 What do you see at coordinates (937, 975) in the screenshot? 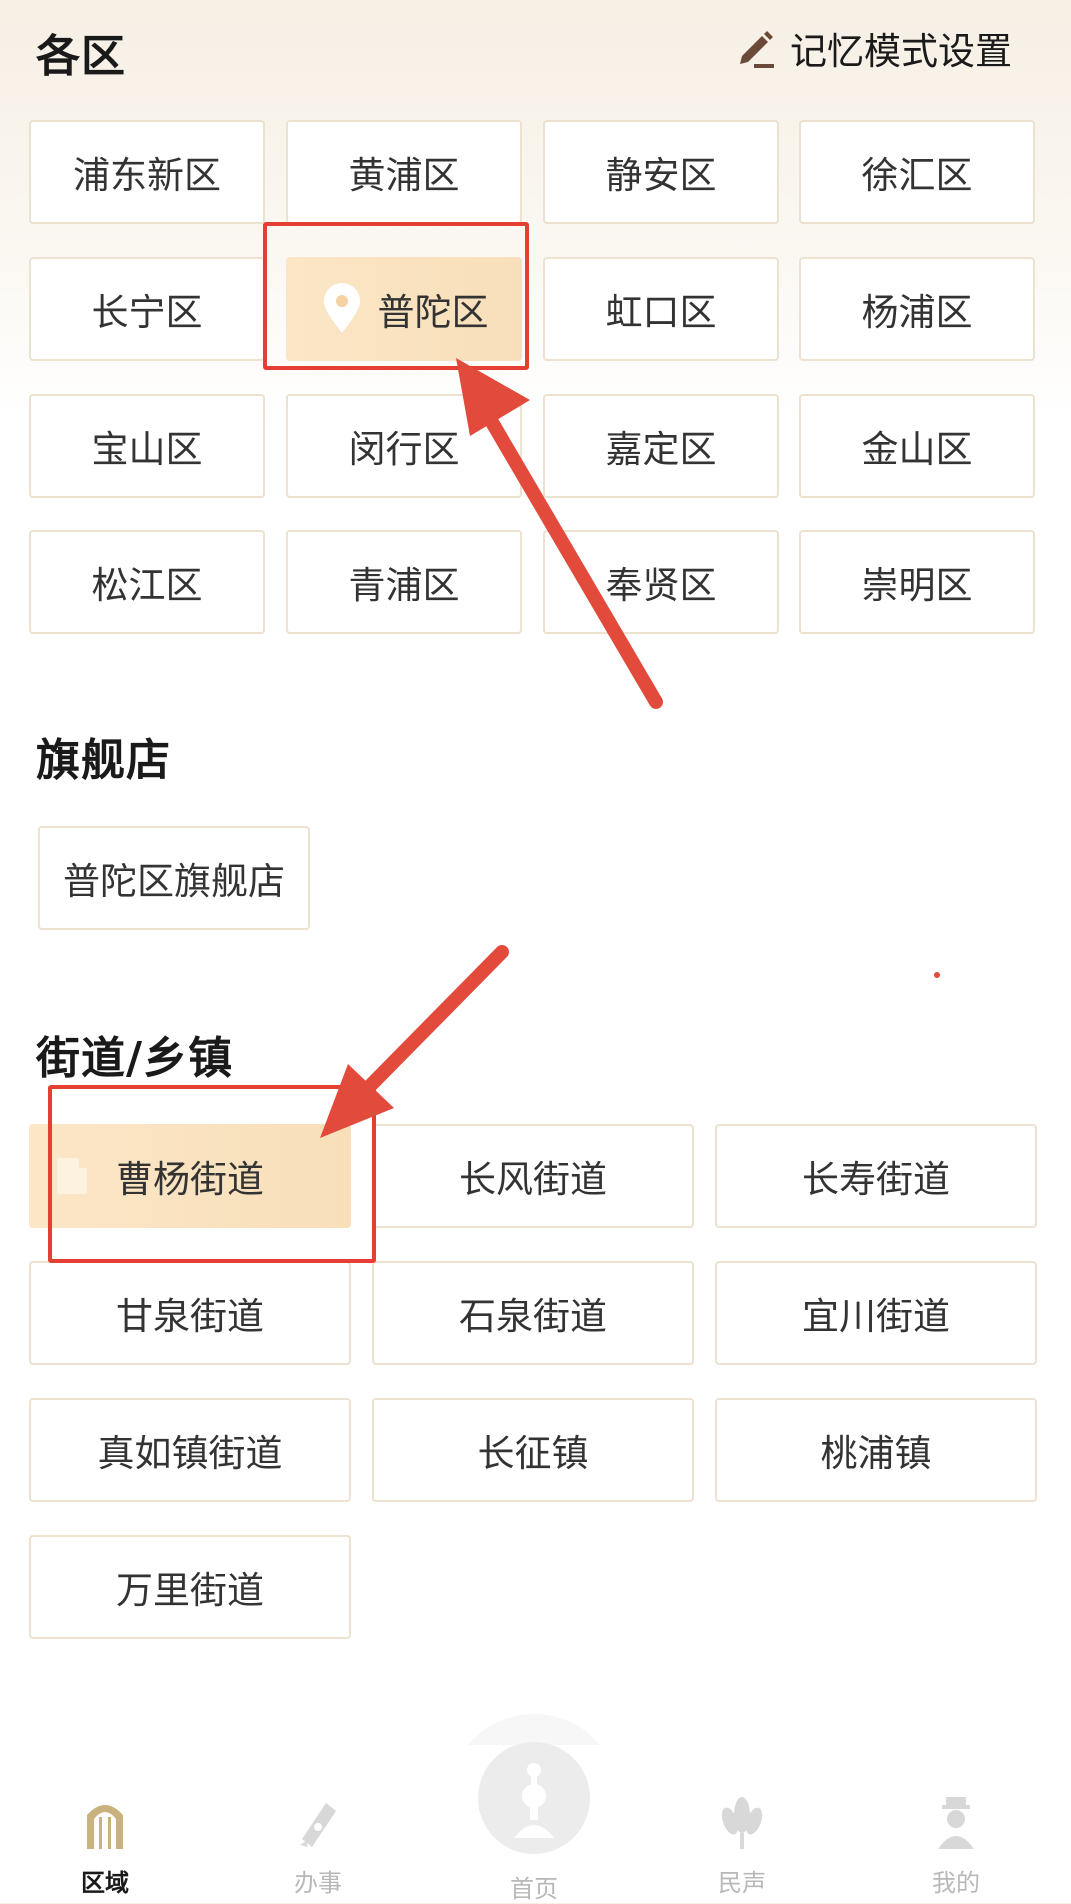
I see `red-dot` at bounding box center [937, 975].